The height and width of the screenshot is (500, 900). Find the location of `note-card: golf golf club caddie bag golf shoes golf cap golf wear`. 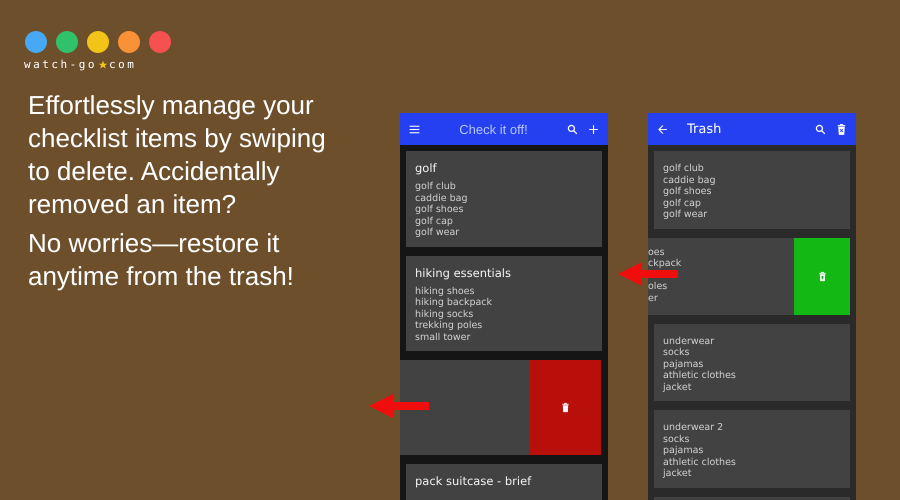

note-card: golf golf club caddie bag golf shoes golf cap golf wear is located at coordinates (504, 198).